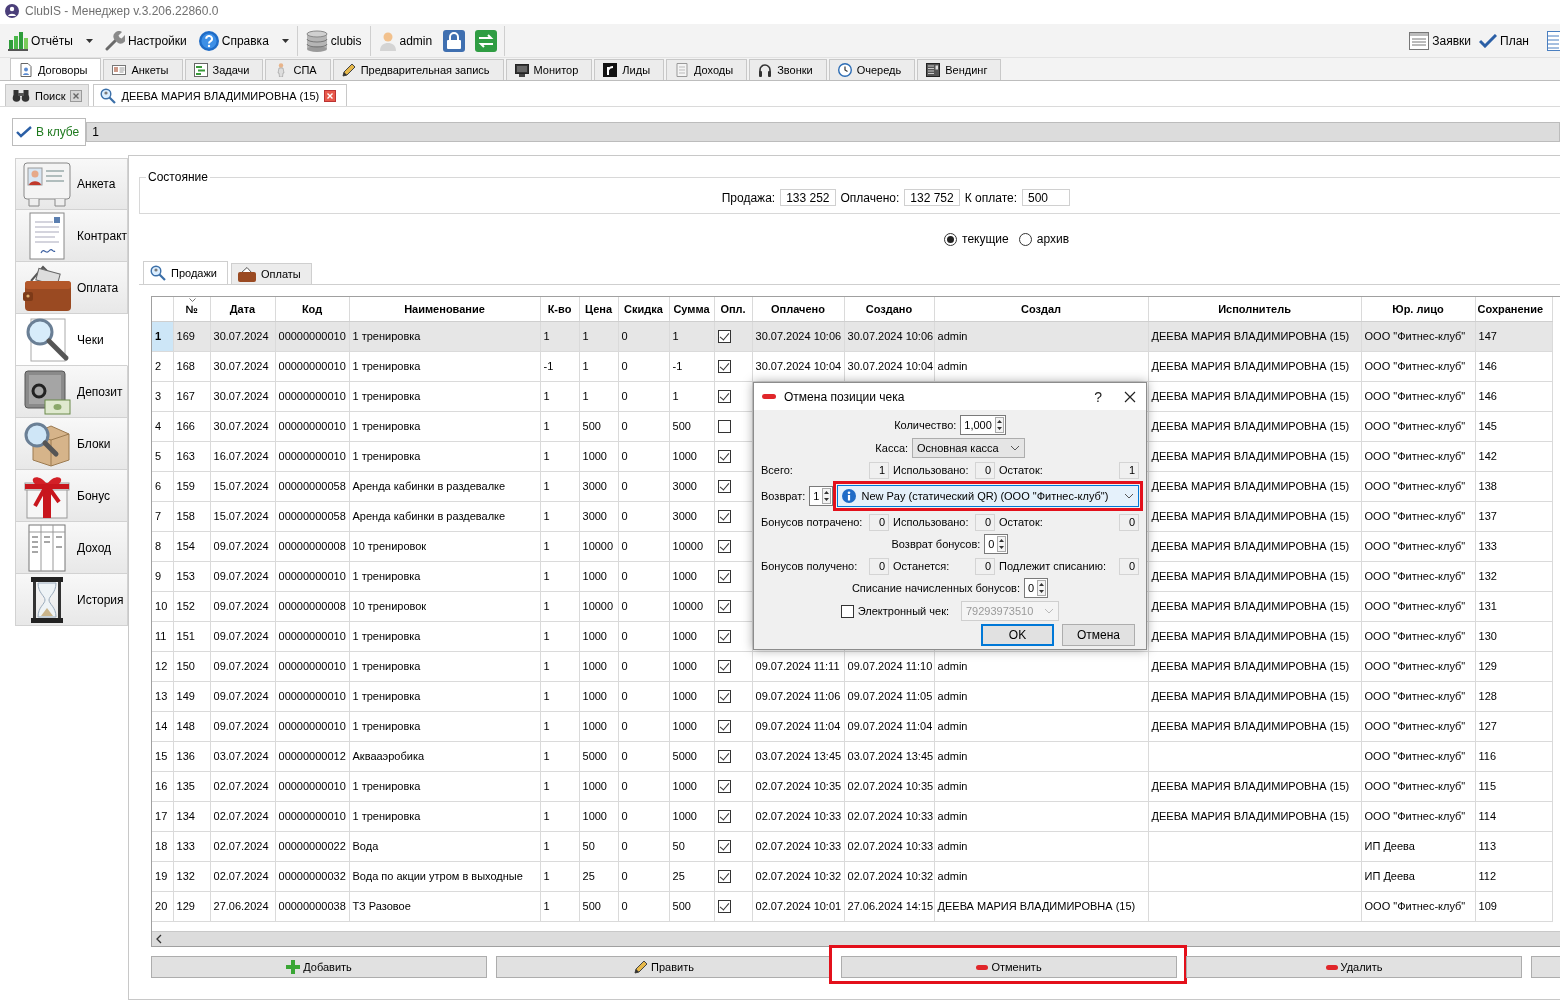 Image resolution: width=1560 pixels, height=1006 pixels. Describe the element at coordinates (1098, 396) in the screenshot. I see `help-button: ?` at that location.